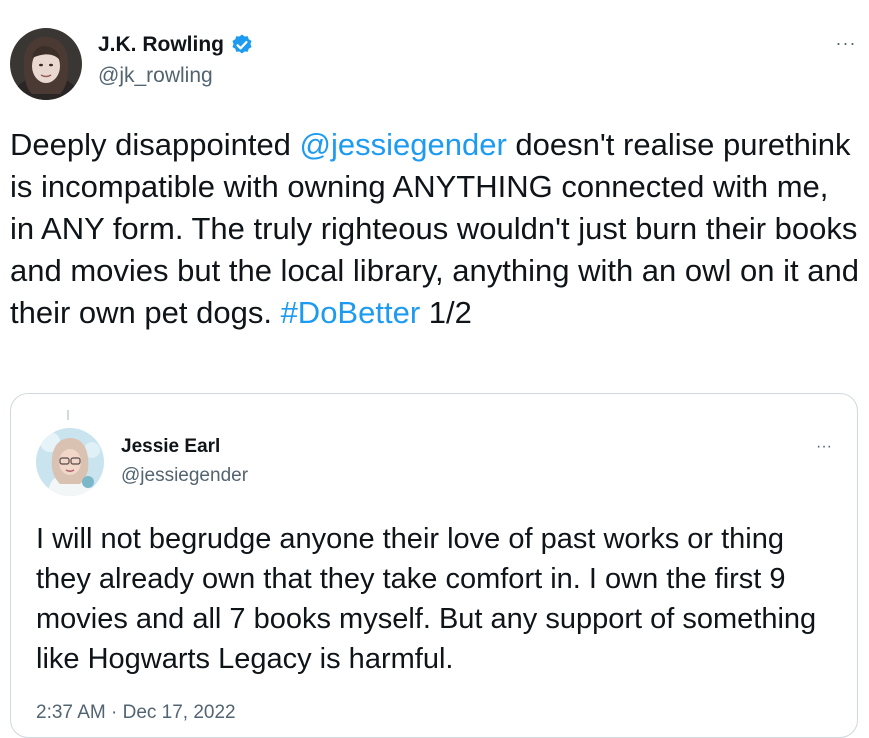 This screenshot has height=738, width=869. I want to click on tweet-text-part1: Deeply disappointed, so click(155, 144).